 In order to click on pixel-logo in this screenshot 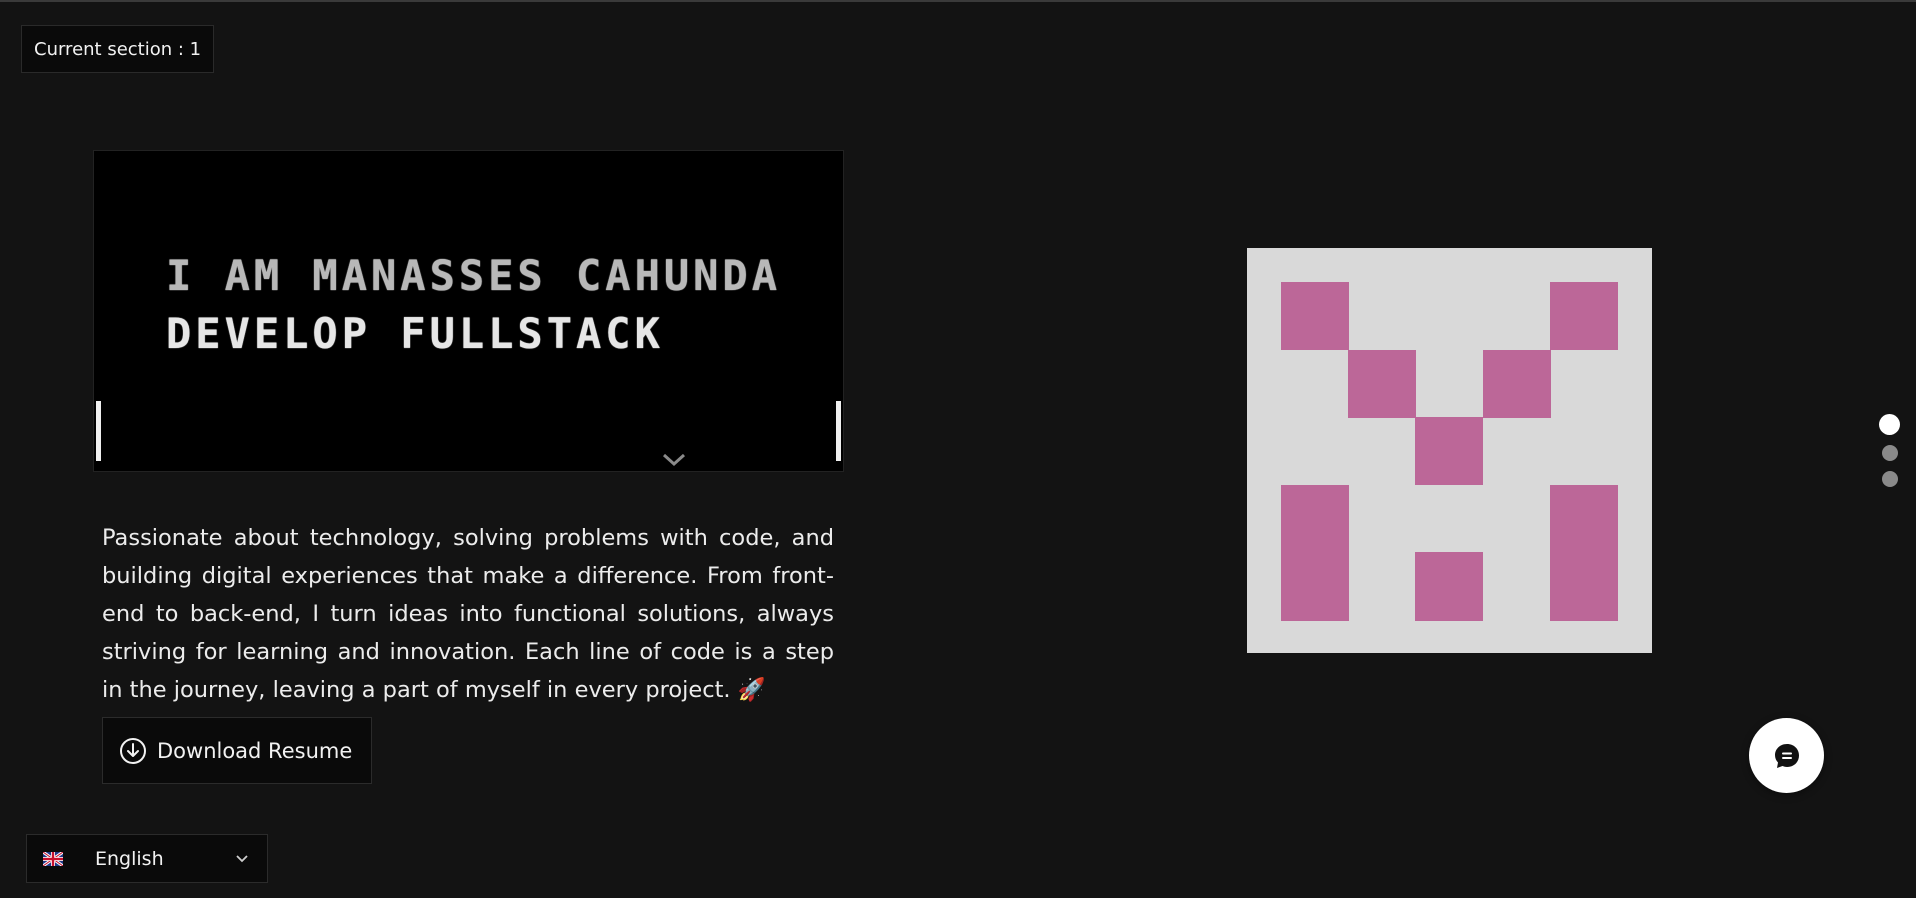, I will do `click(1449, 450)`.